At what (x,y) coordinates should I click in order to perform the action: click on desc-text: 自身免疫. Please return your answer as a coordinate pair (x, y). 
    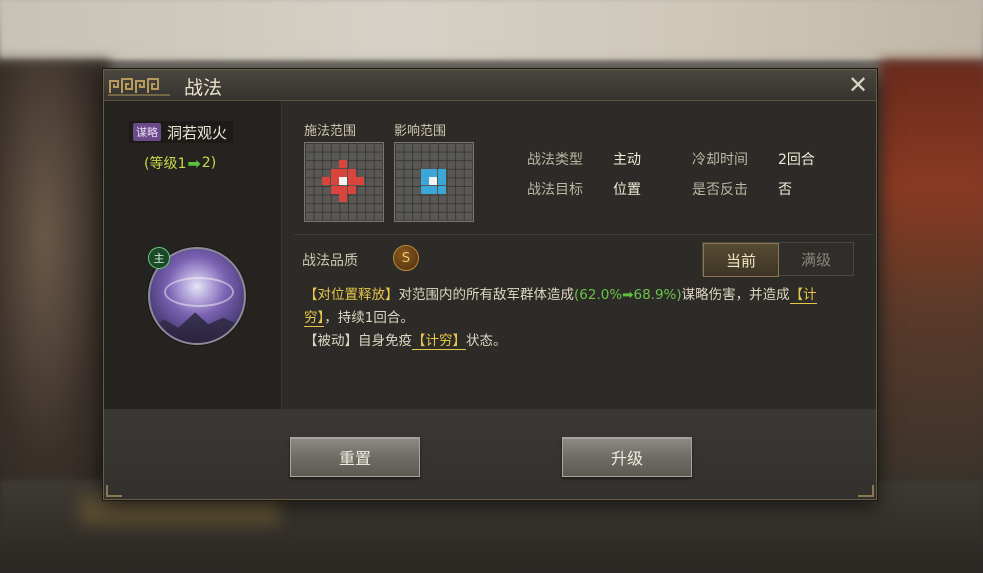
    Looking at the image, I should click on (385, 341).